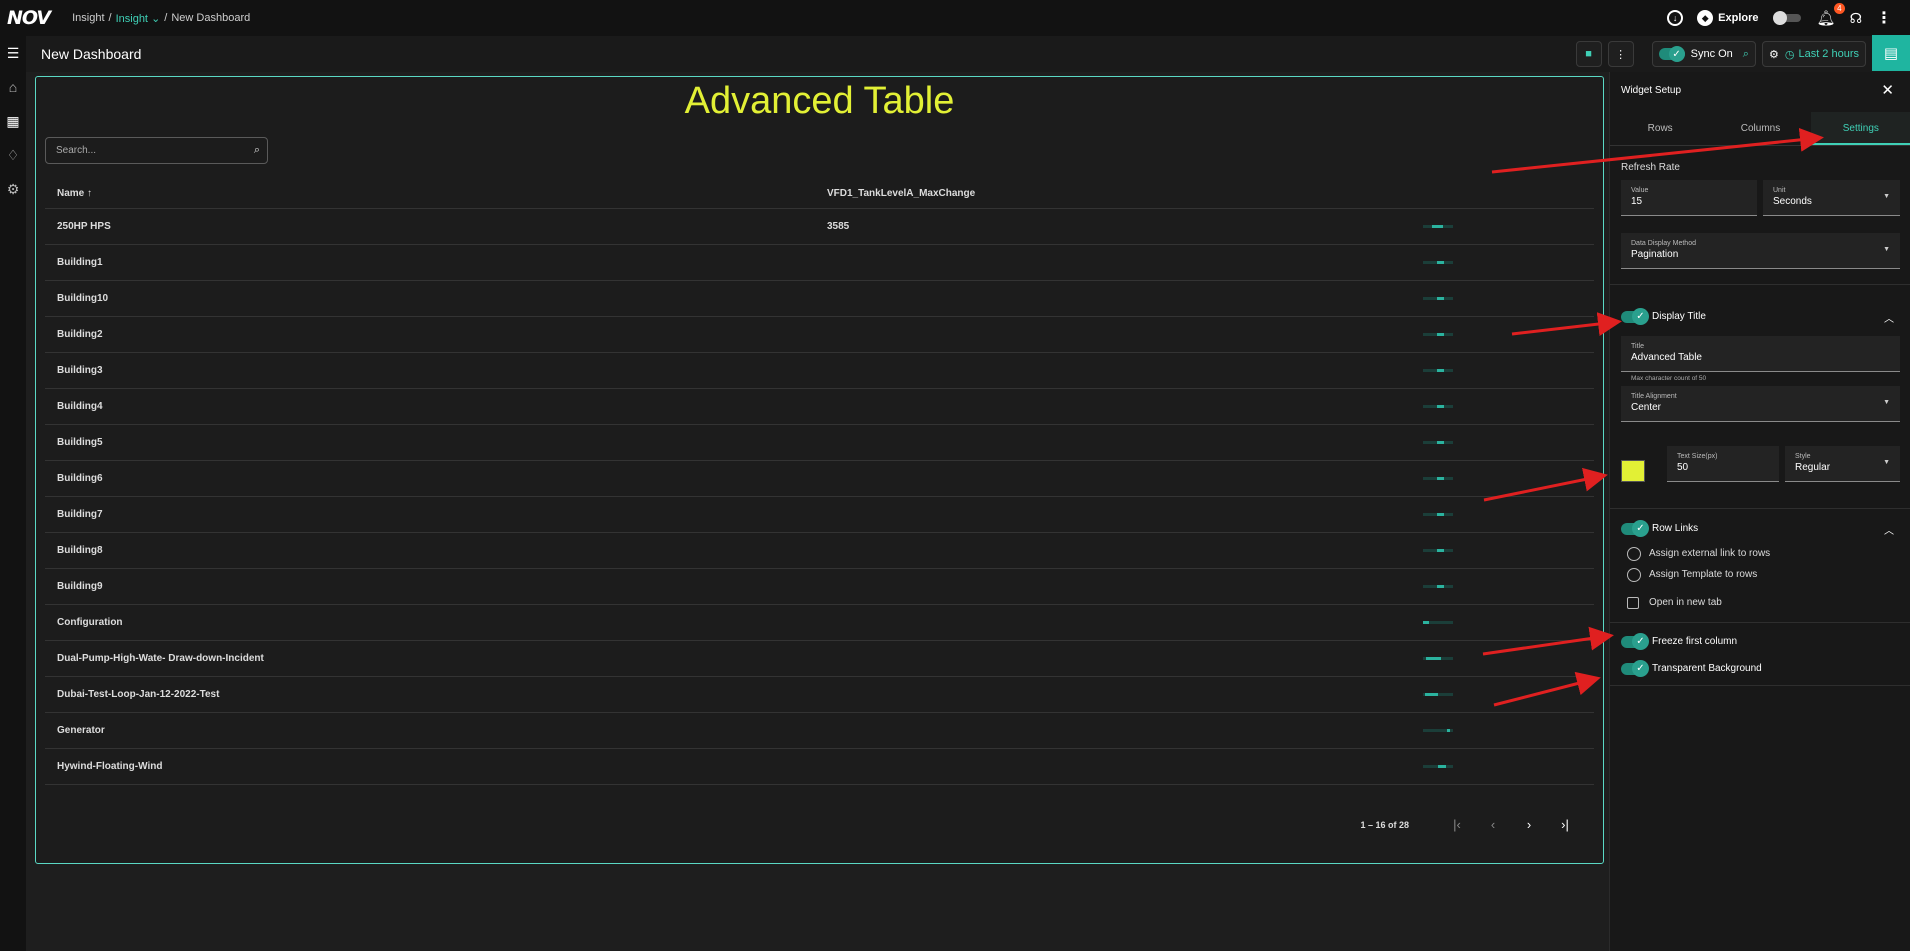 This screenshot has height=951, width=1910. What do you see at coordinates (1457, 824) in the screenshot?
I see `first-page-icon: |‹` at bounding box center [1457, 824].